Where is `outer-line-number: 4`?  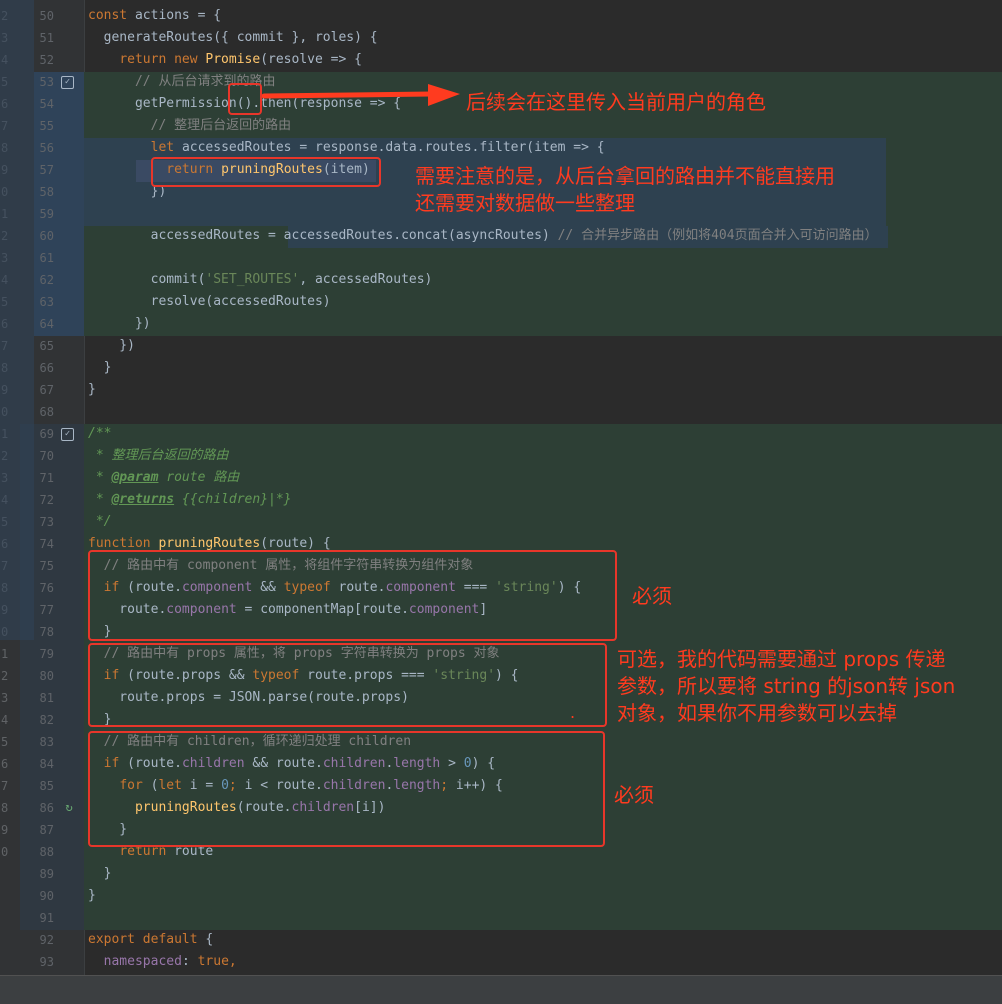
outer-line-number: 4 is located at coordinates (5, 720).